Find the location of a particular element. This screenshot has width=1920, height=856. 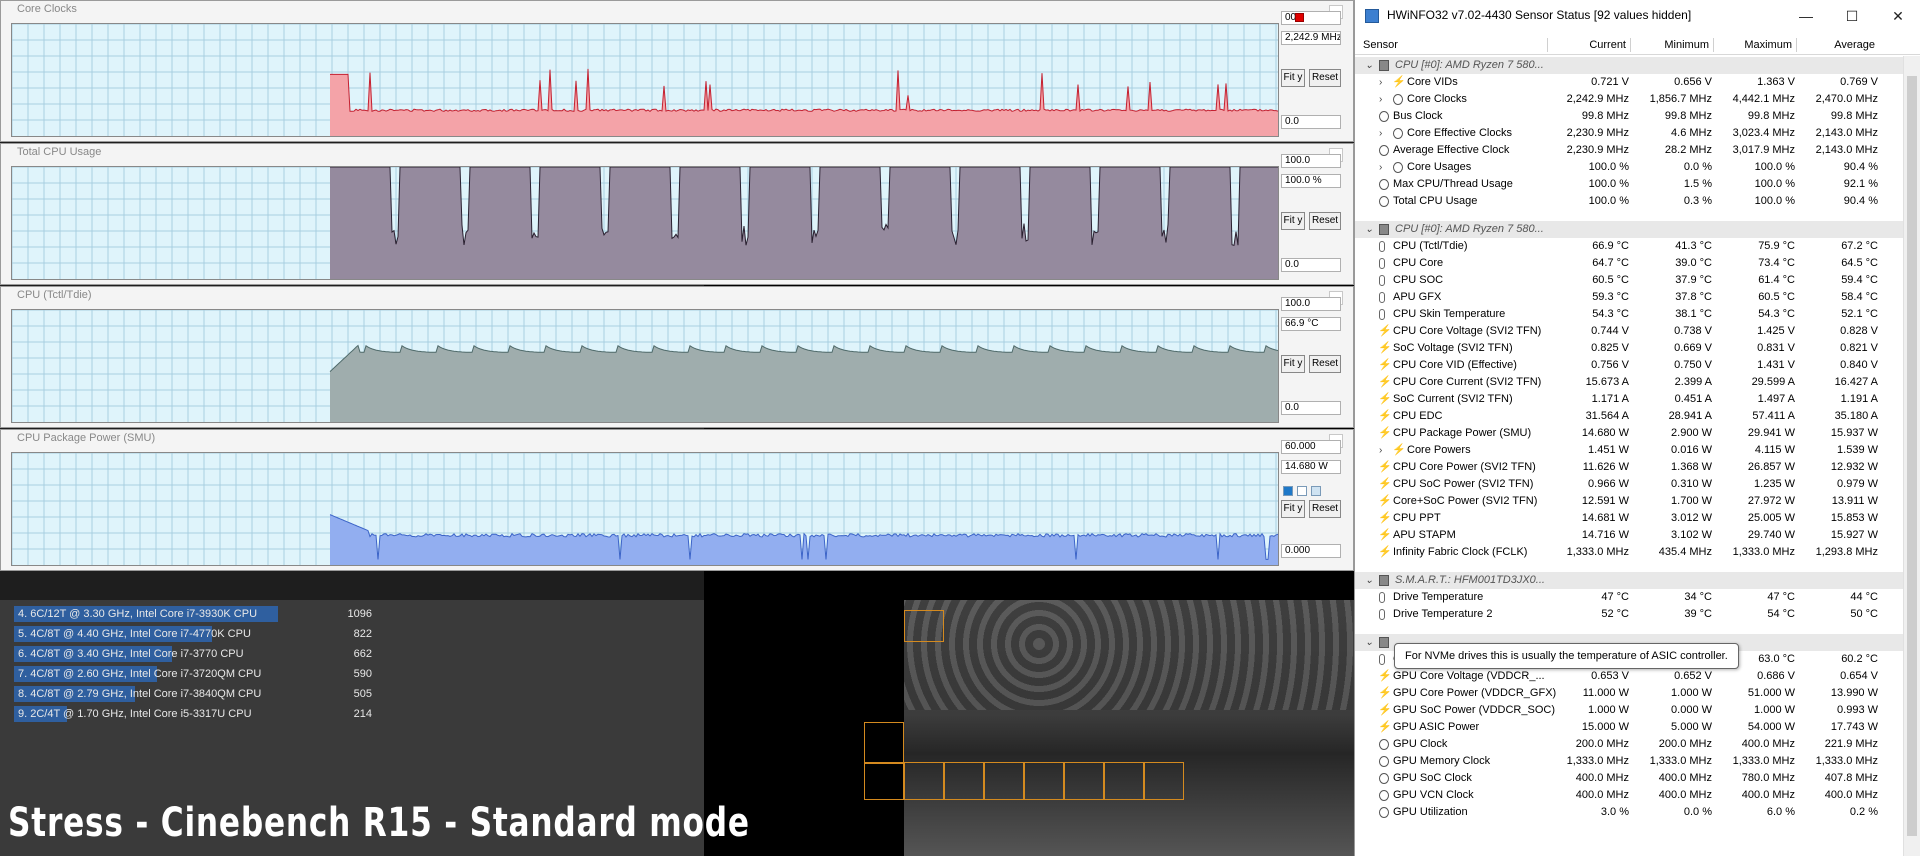

sensor-row: › Core VIDs 0.721 V 0.656 V 1.363 V 0.769 V is located at coordinates (1637, 82).